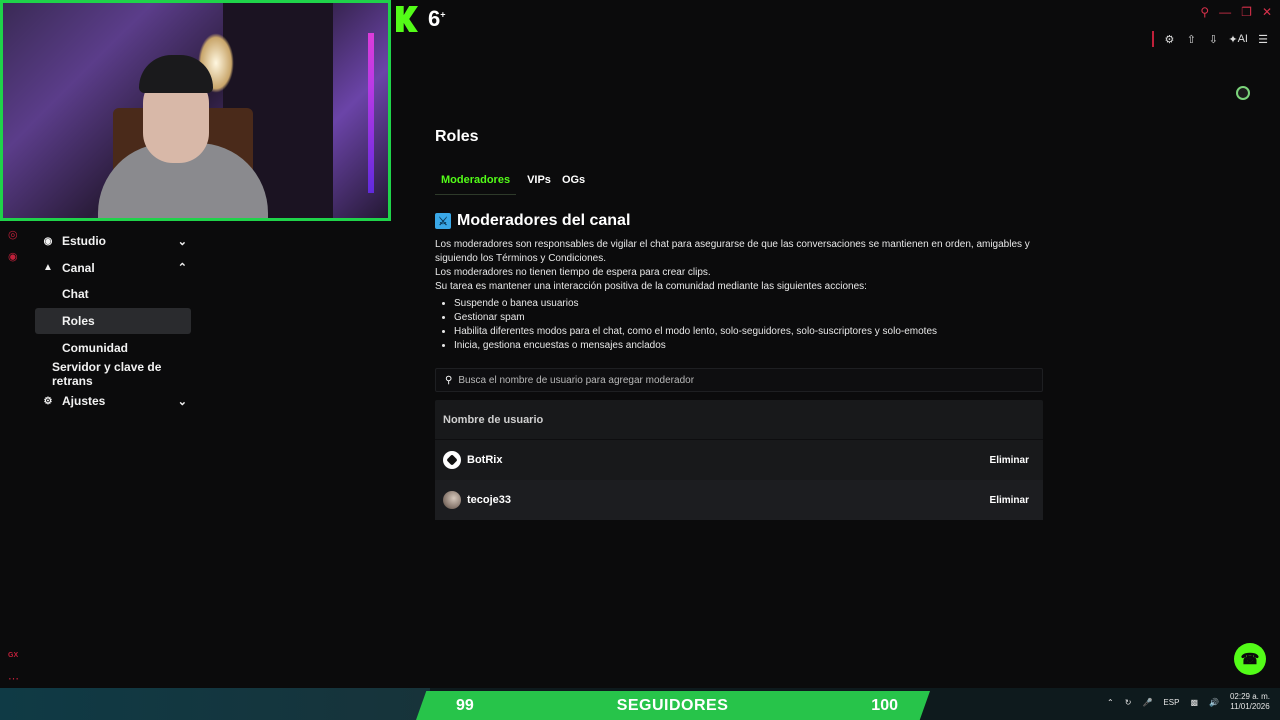 The width and height of the screenshot is (1280, 720). Describe the element at coordinates (573, 184) in the screenshot. I see `tab-ogs: OGs` at that location.